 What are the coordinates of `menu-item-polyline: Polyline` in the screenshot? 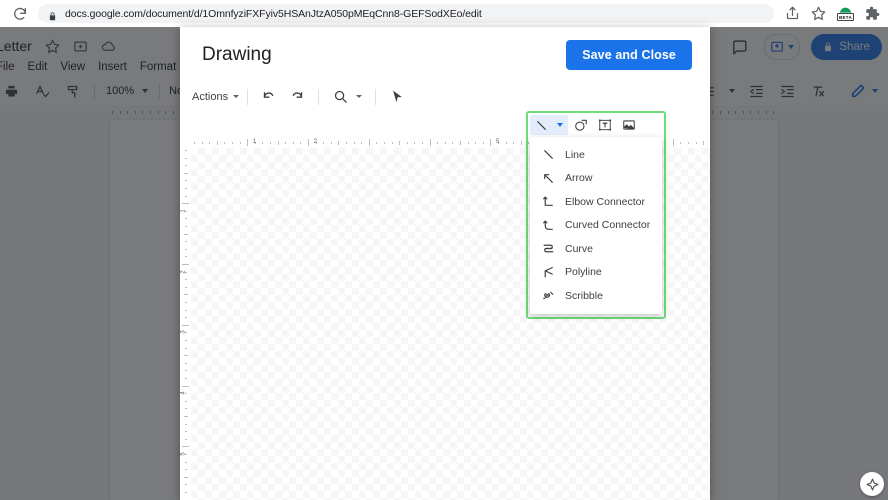 It's located at (596, 273).